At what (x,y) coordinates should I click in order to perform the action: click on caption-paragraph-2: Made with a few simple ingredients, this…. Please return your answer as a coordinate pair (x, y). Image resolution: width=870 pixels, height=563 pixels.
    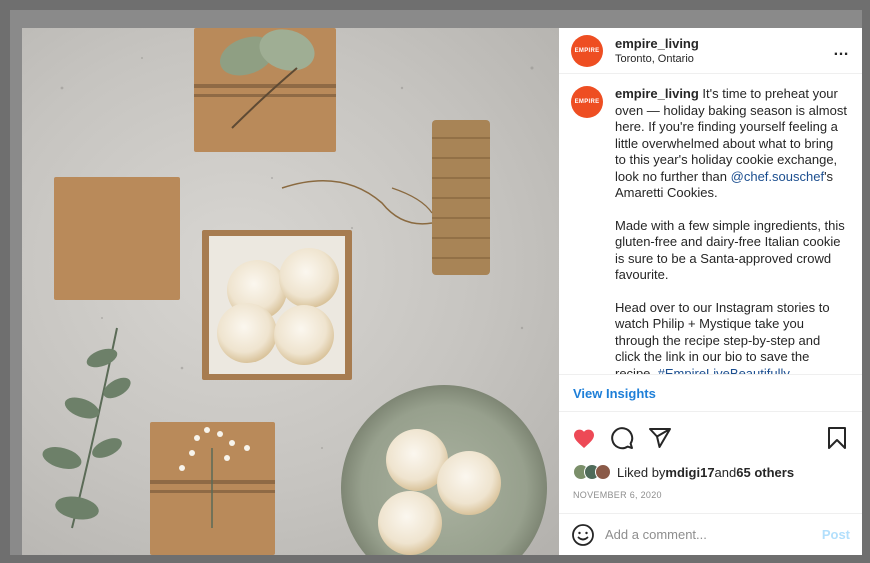
    Looking at the image, I should click on (730, 250).